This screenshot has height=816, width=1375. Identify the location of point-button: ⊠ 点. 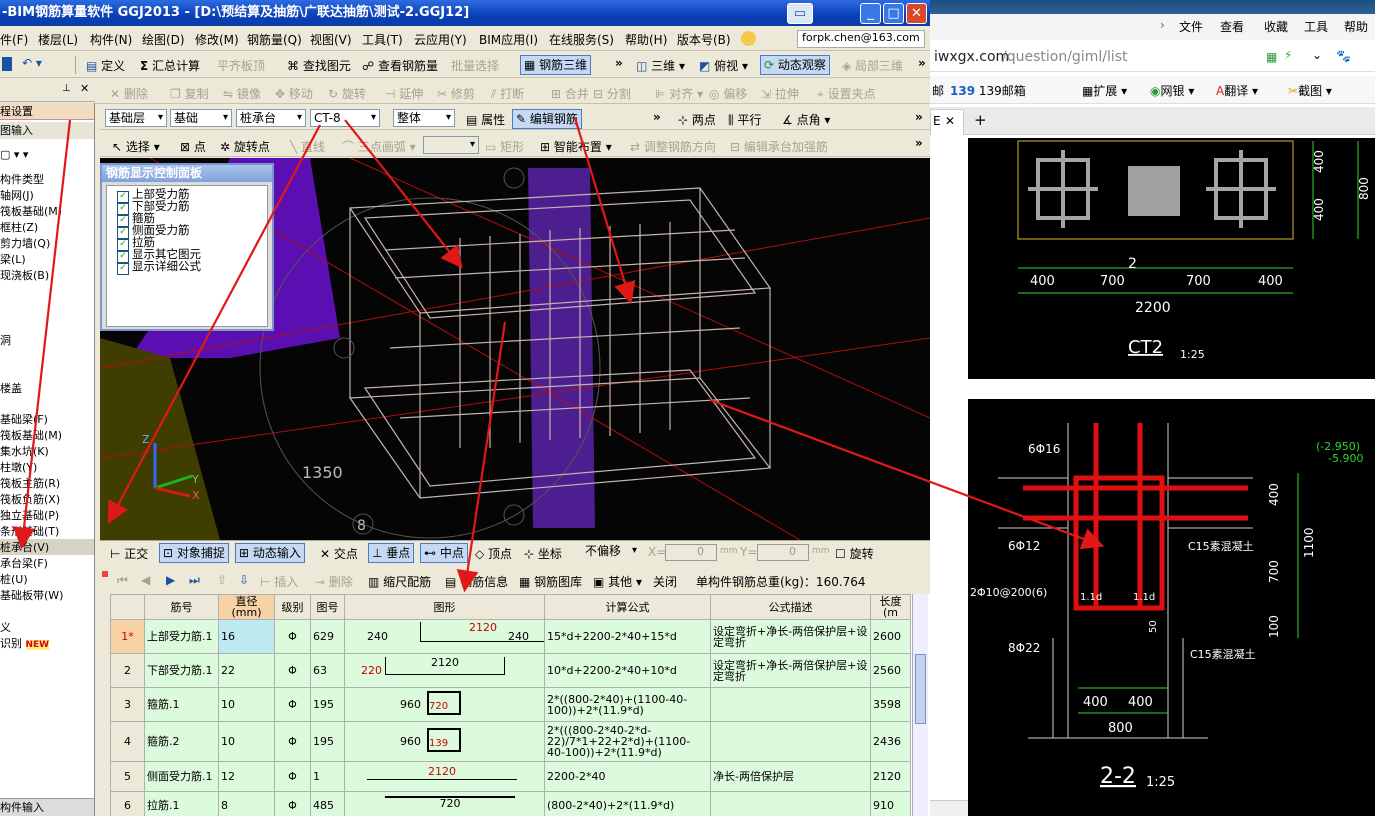
(193, 146).